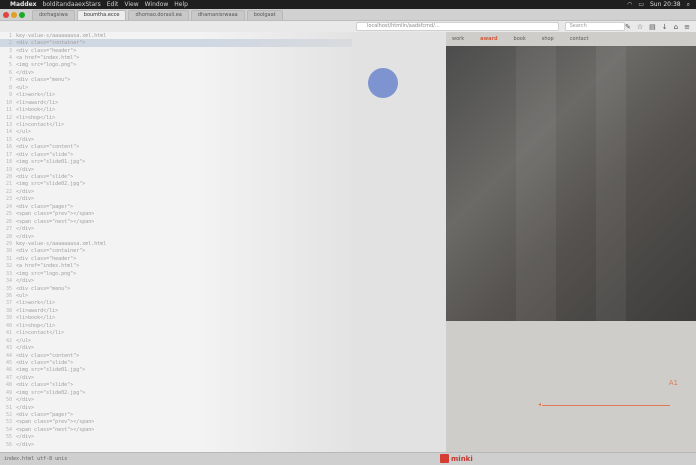 This screenshot has width=696, height=465. I want to click on nav-item-contact: contact, so click(579, 39).